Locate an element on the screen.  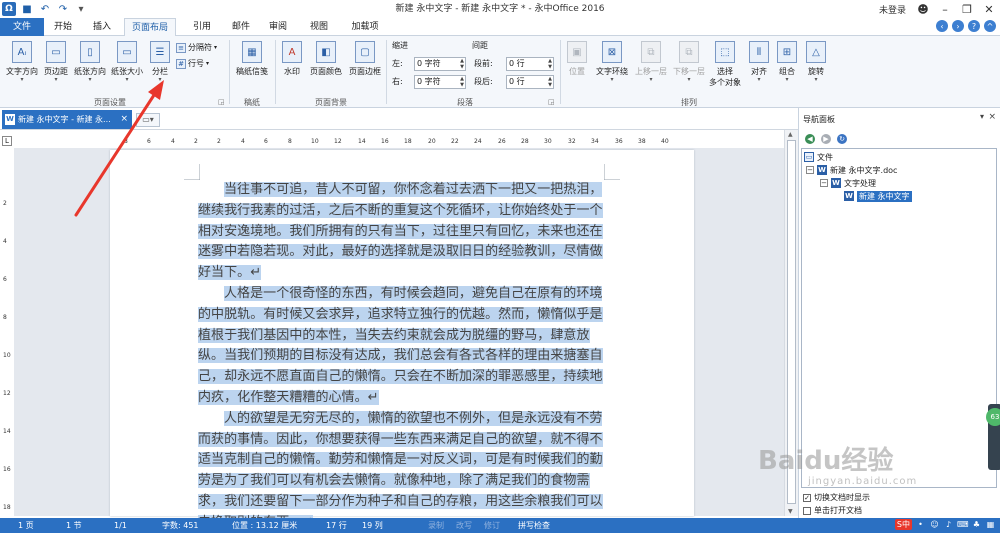
ruler-tick-label: 34 is located at coordinates (595, 141).